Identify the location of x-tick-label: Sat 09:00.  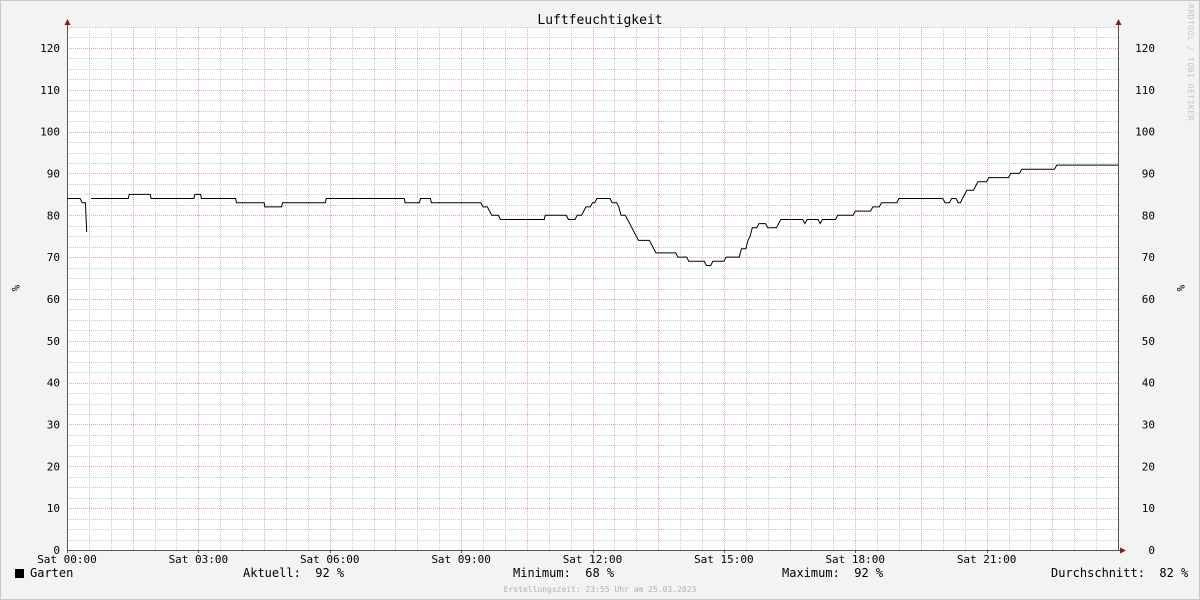
(461, 559).